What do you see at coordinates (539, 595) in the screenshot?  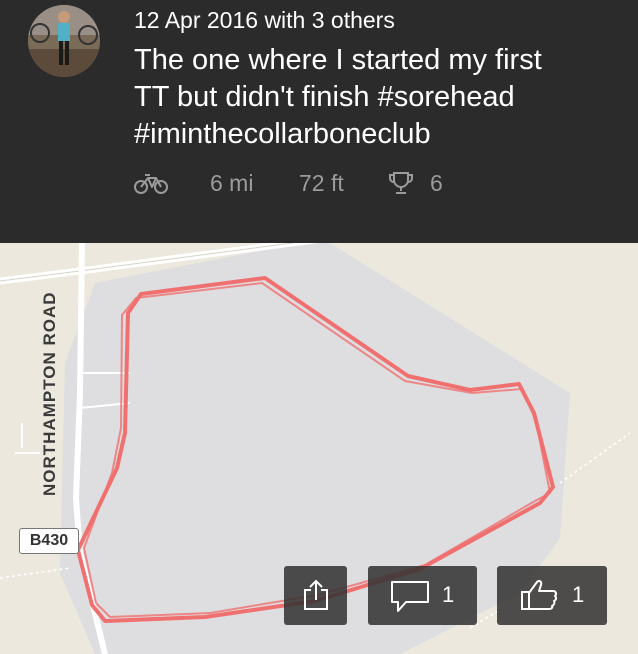 I see `thumbs-up-icon` at bounding box center [539, 595].